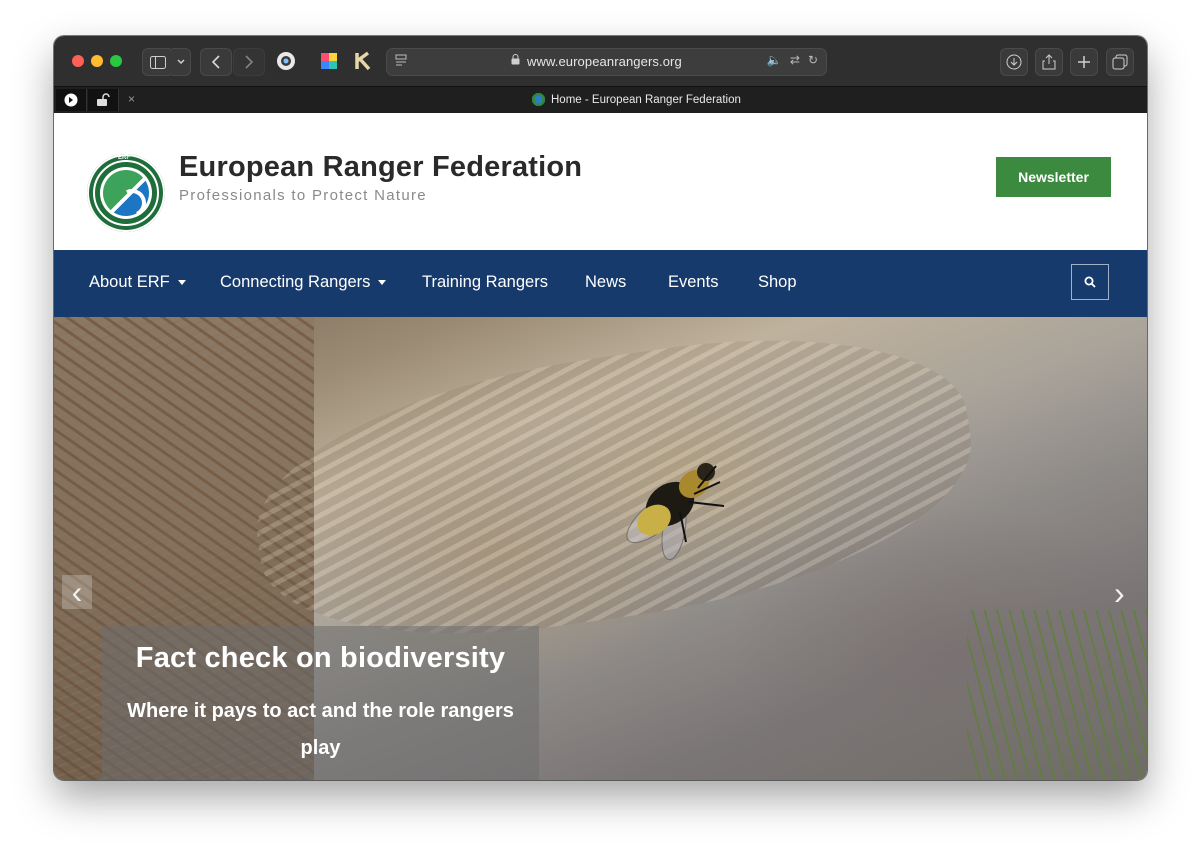  I want to click on slider-prev-button: ‹, so click(77, 591).